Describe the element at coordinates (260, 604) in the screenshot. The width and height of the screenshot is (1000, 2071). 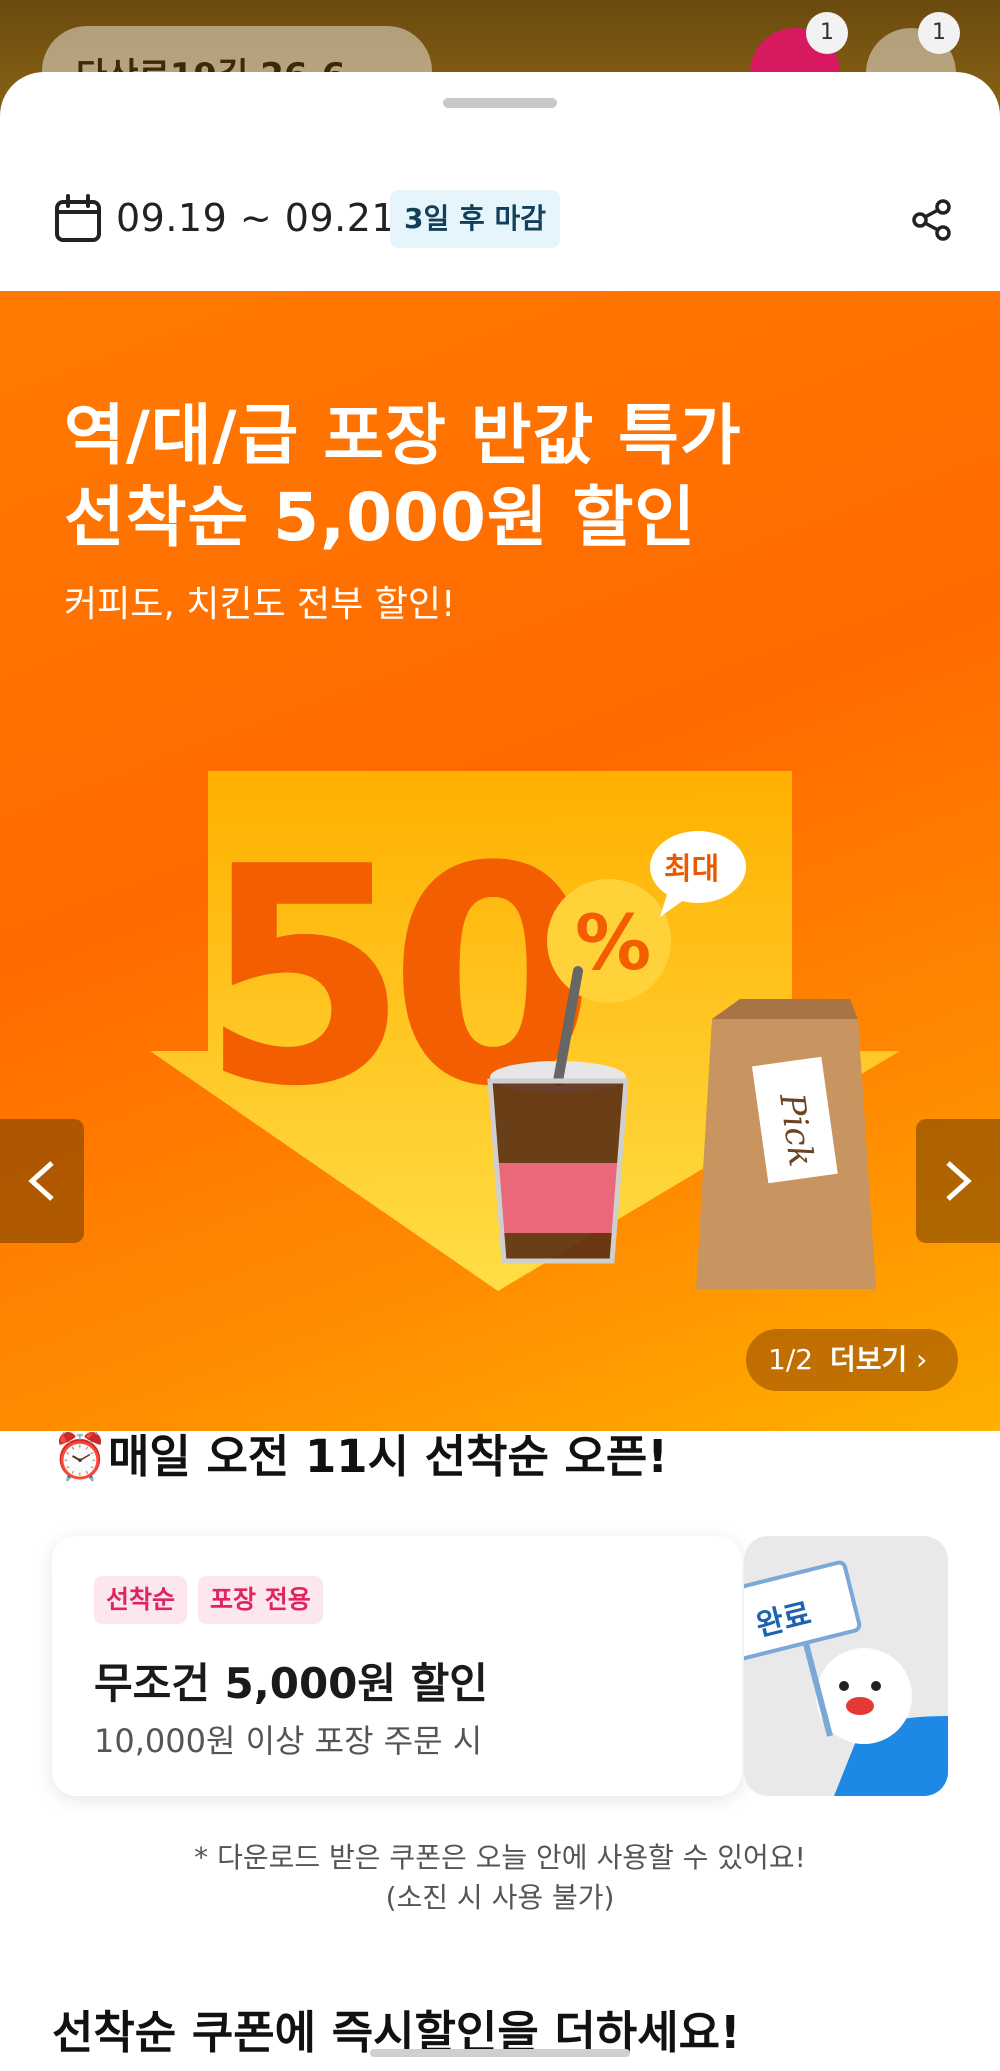
I see `banner-subtitle: 커피도, 치킨도 전부 할인!` at that location.